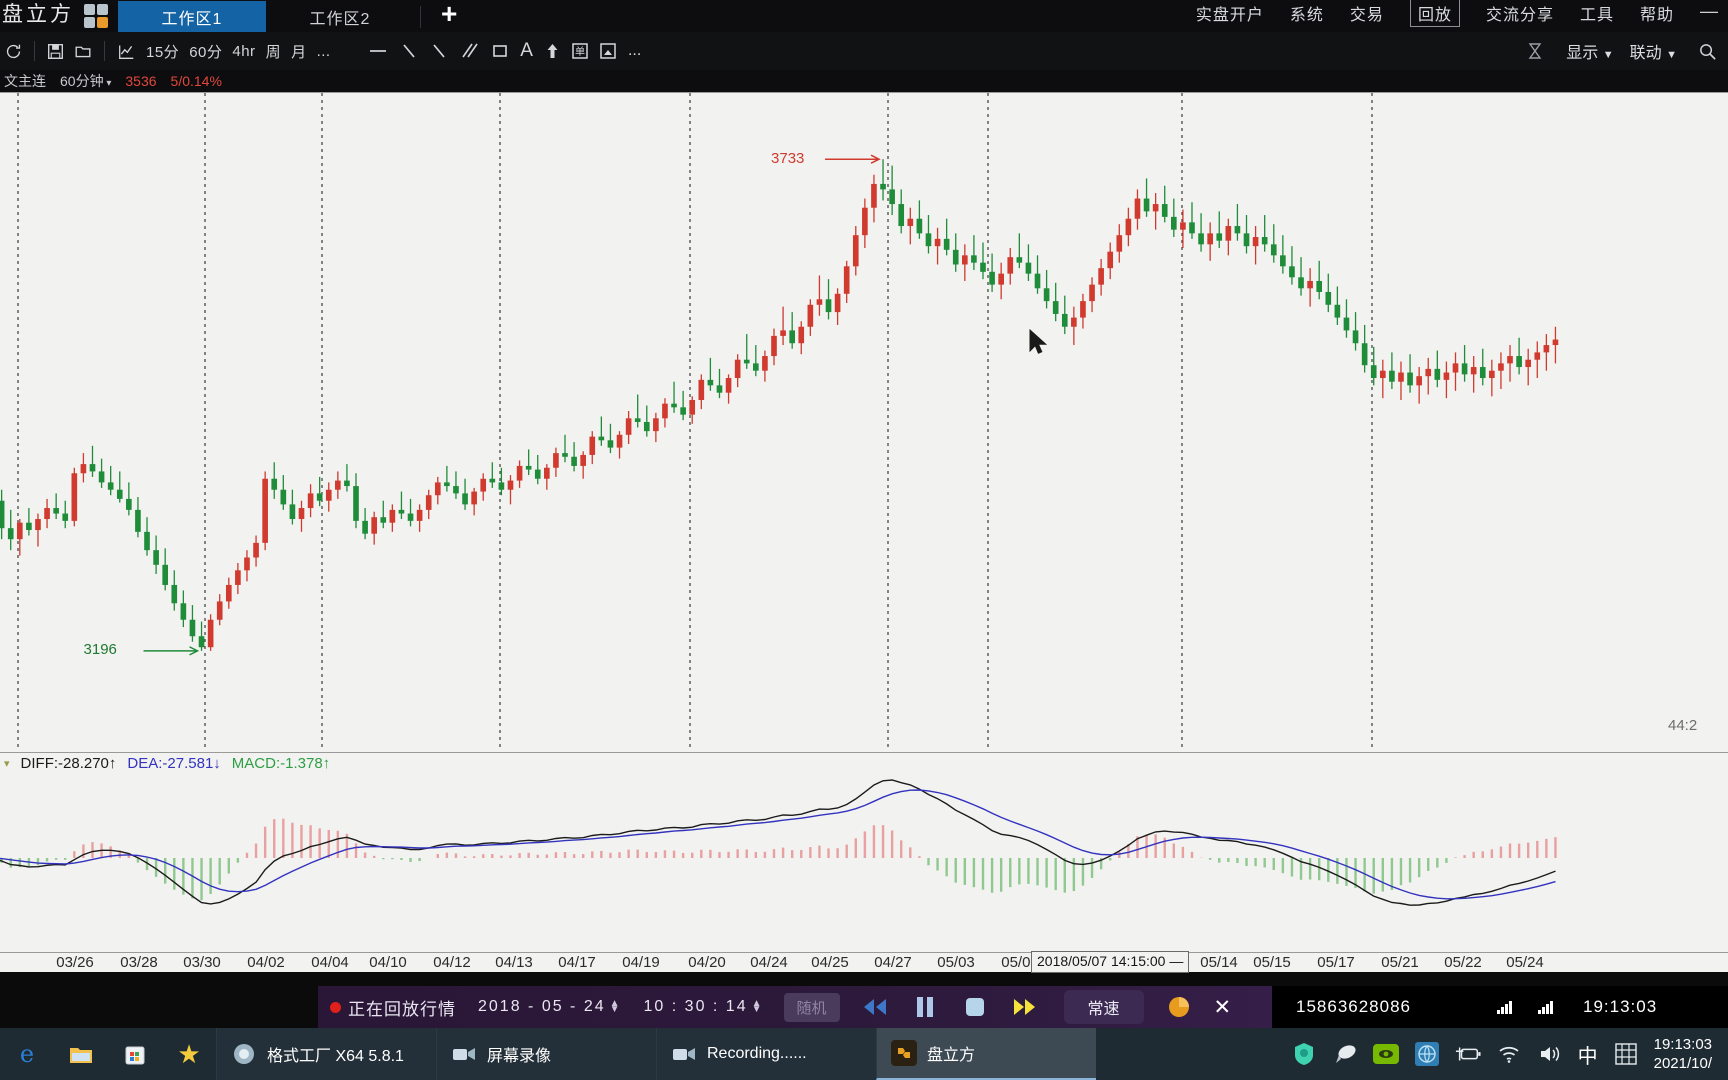 The width and height of the screenshot is (1728, 1080). Describe the element at coordinates (1345, 1054) in the screenshot. I see `mouse-icon` at that location.